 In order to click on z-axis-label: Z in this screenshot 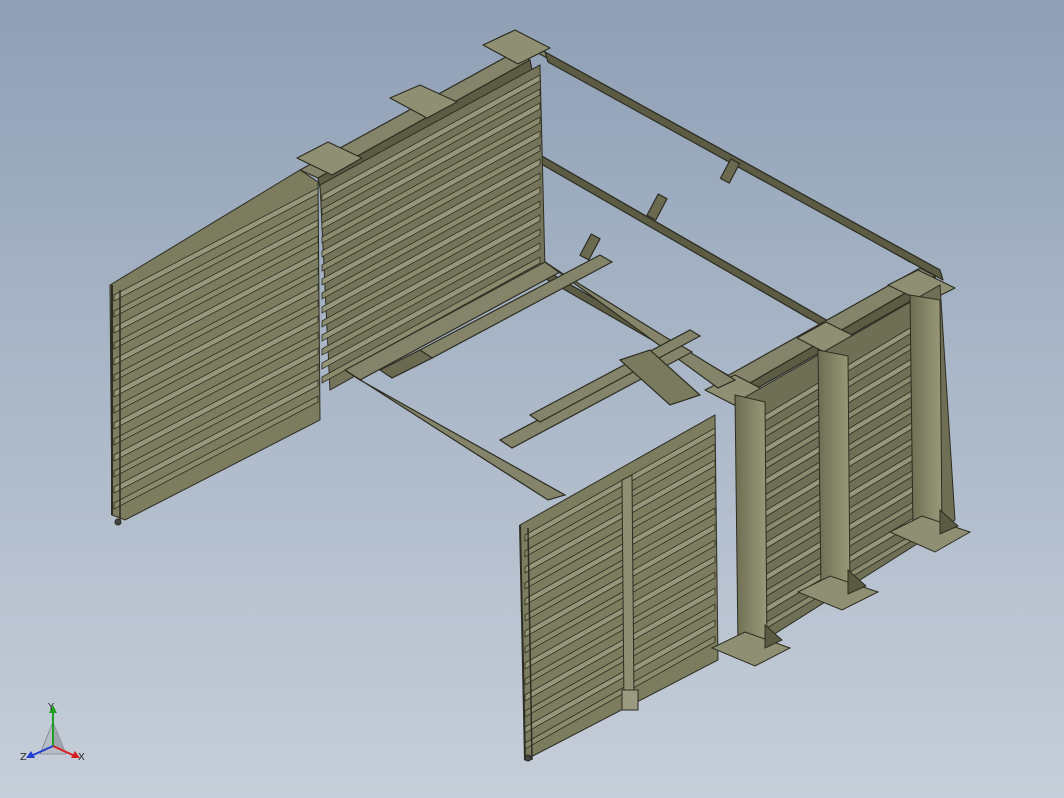, I will do `click(23, 757)`.